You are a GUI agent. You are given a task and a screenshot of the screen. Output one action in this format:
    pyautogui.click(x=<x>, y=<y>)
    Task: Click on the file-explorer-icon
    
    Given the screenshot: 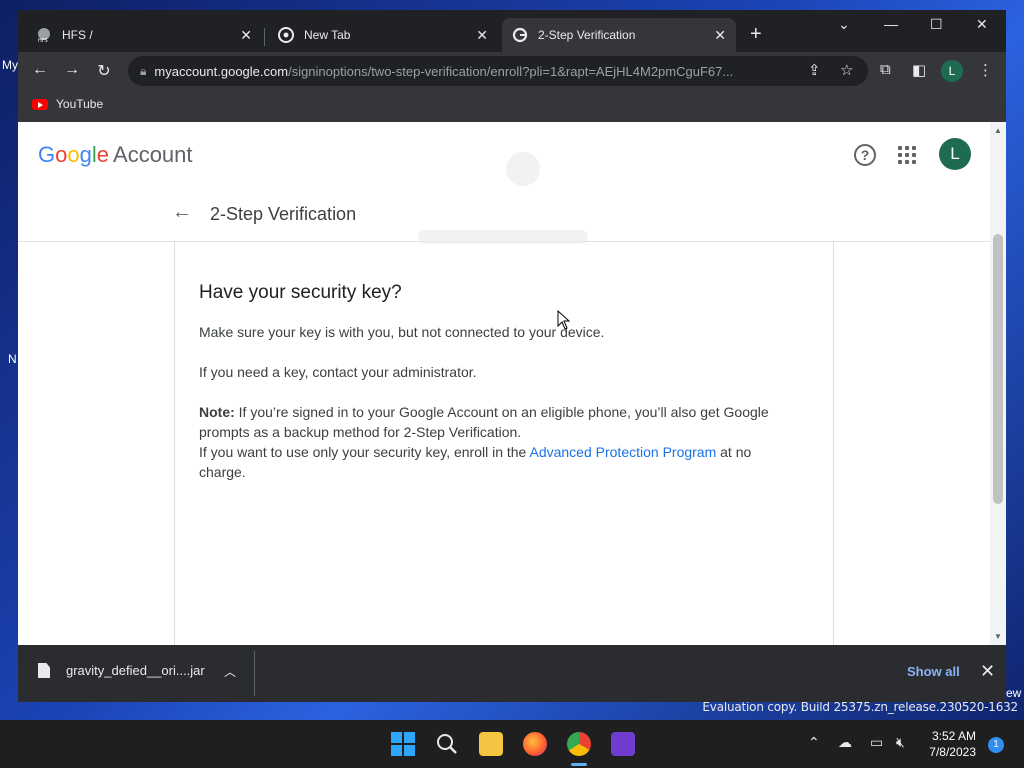 What is the action you would take?
    pyautogui.click(x=491, y=744)
    